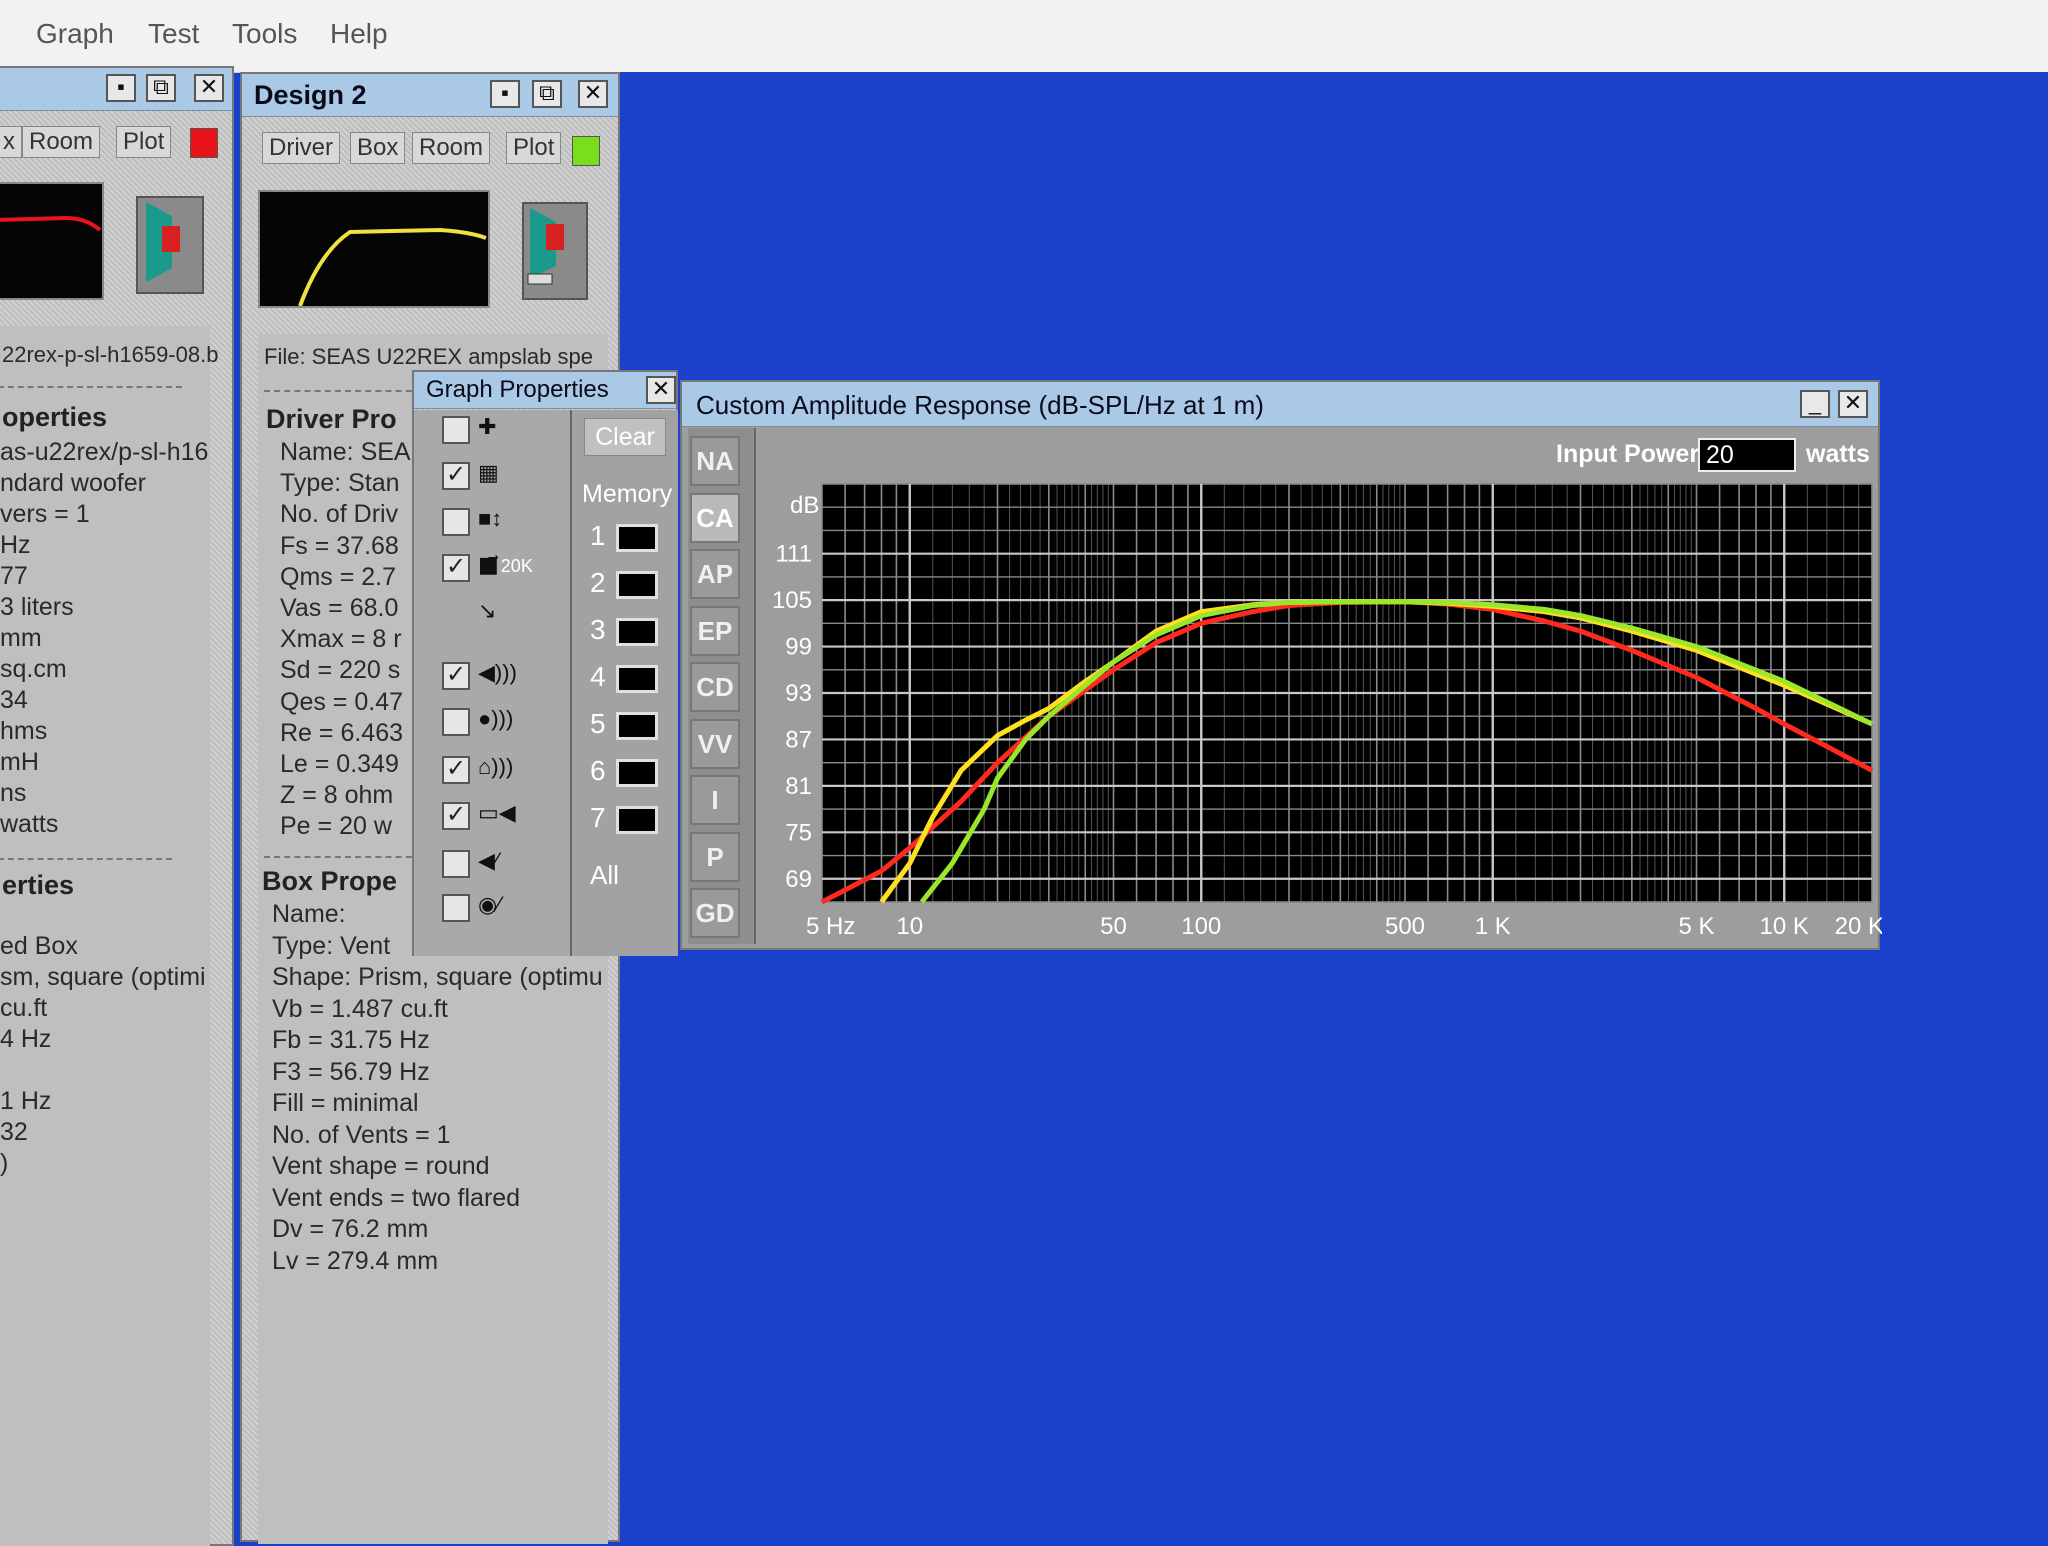 Image resolution: width=2048 pixels, height=1546 pixels. What do you see at coordinates (38, 885) in the screenshot?
I see `design1-box-heading: erties` at bounding box center [38, 885].